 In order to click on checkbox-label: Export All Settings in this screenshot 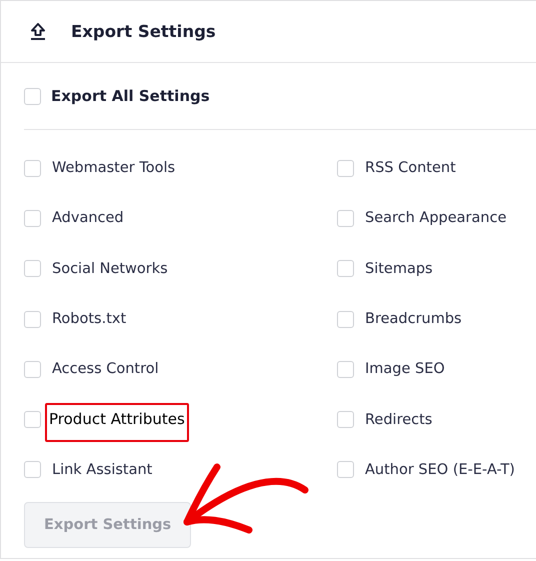, I will do `click(130, 96)`.